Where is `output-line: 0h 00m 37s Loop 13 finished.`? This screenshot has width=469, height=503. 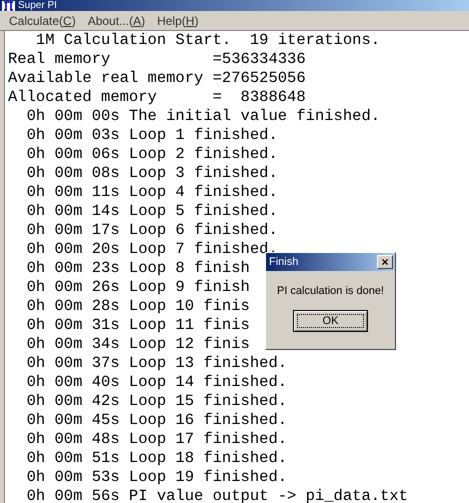
output-line: 0h 00m 37s Loop 13 finished. is located at coordinates (157, 363).